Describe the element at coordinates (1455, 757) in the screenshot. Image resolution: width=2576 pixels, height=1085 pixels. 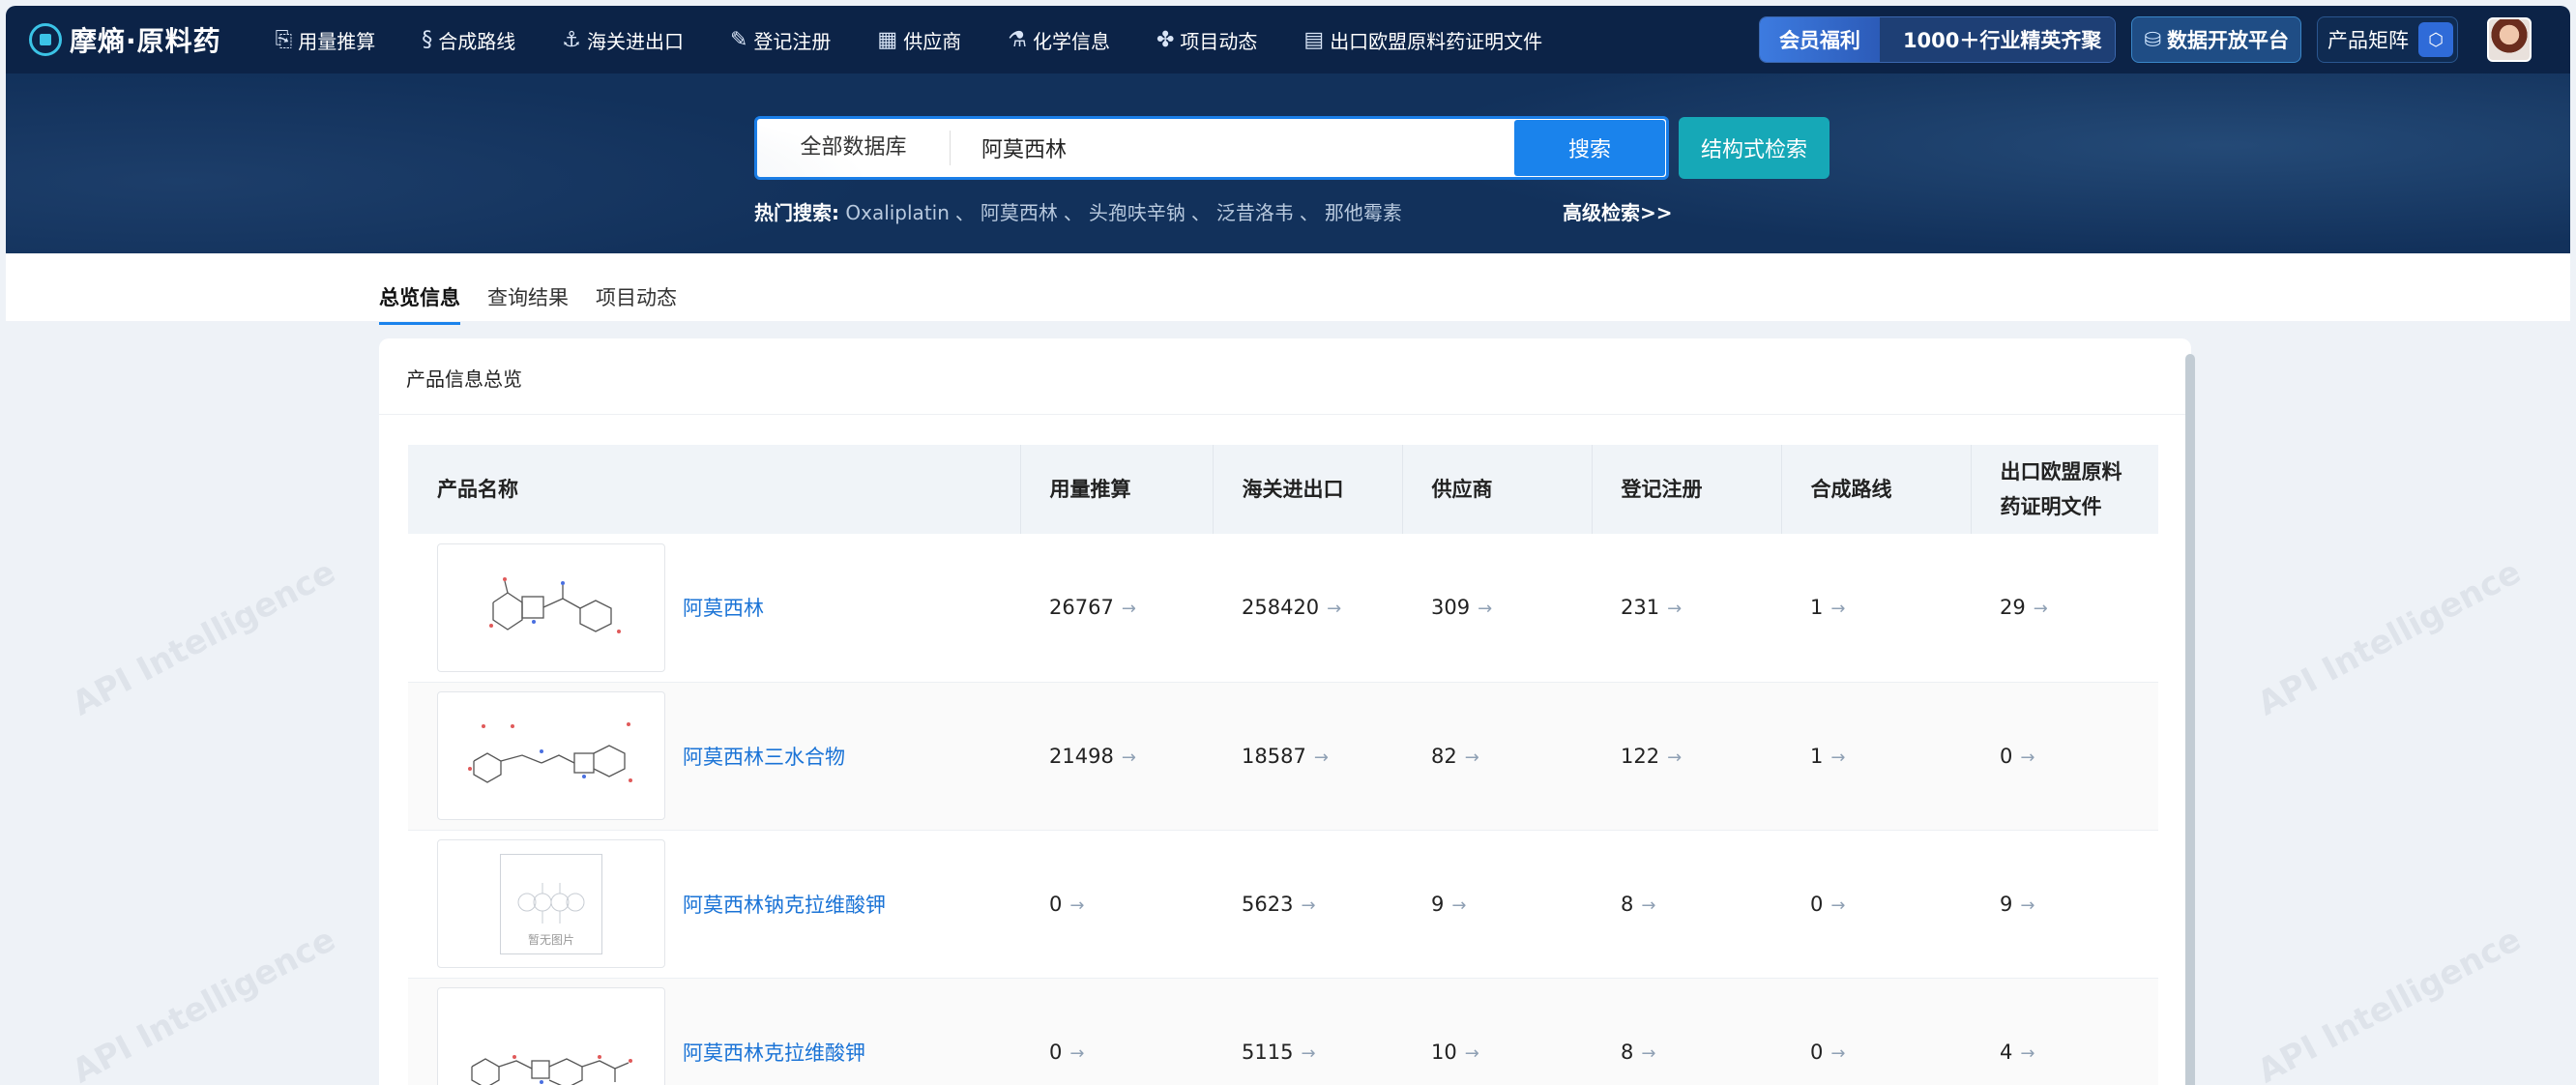
I see `supplier-count: 82 →` at that location.